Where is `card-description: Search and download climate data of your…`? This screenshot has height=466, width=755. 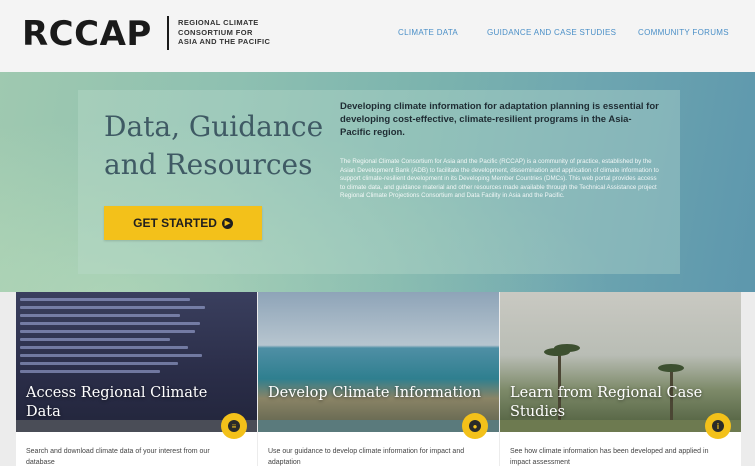 card-description: Search and download climate data of your… is located at coordinates (118, 457).